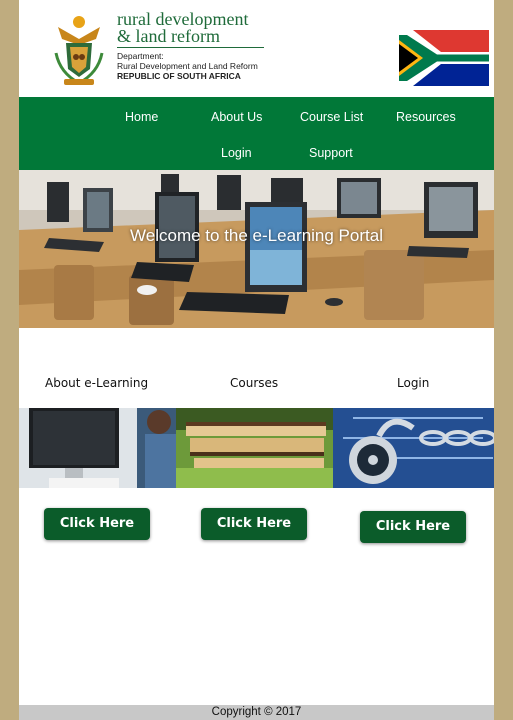 Image resolution: width=513 pixels, height=720 pixels. What do you see at coordinates (254, 524) in the screenshot?
I see `courses-button: Click Here` at bounding box center [254, 524].